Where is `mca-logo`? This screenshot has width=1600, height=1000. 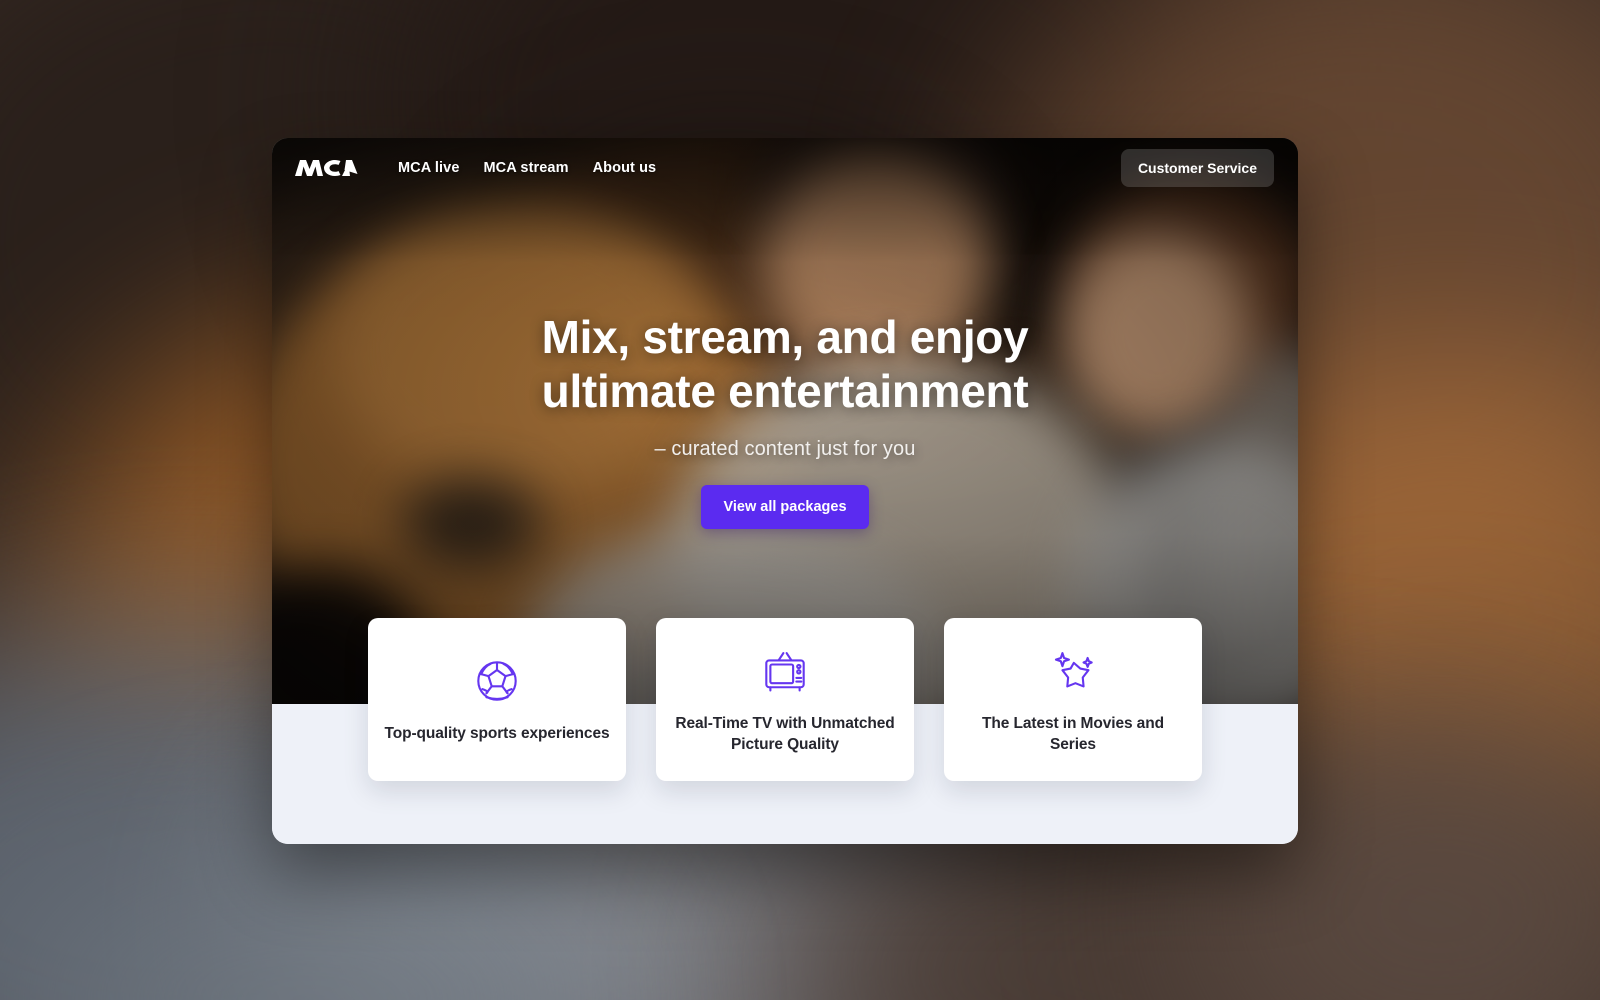 mca-logo is located at coordinates (326, 168).